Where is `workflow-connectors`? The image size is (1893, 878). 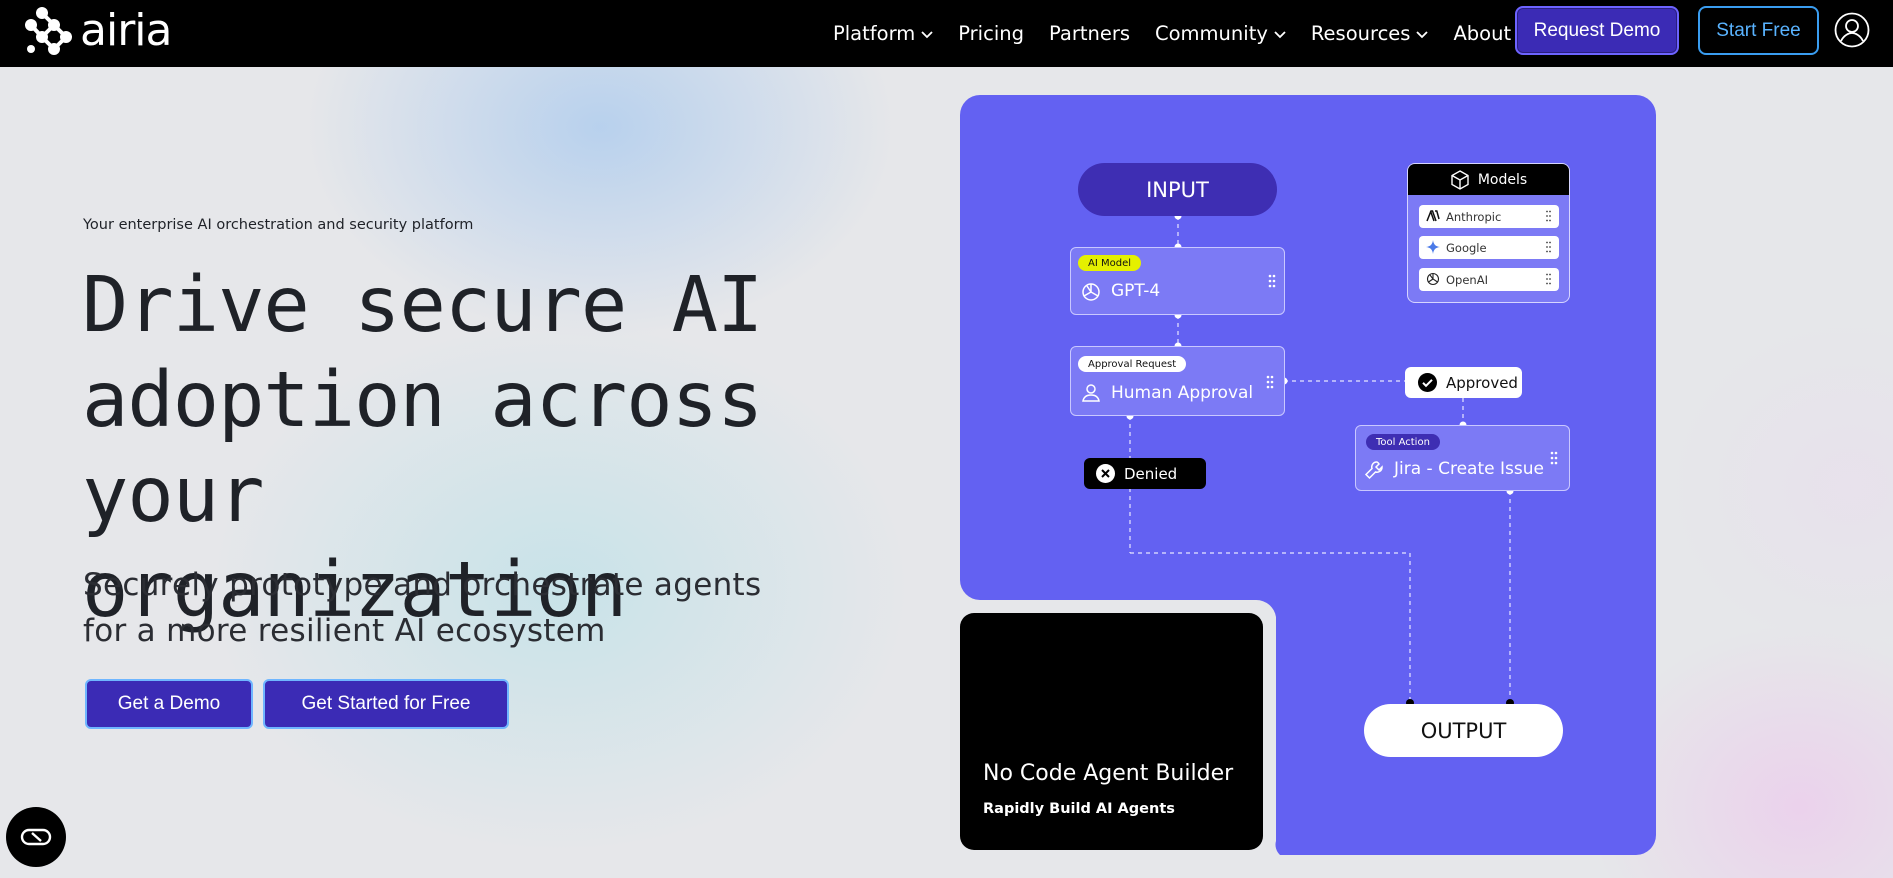 workflow-connectors is located at coordinates (1320, 459).